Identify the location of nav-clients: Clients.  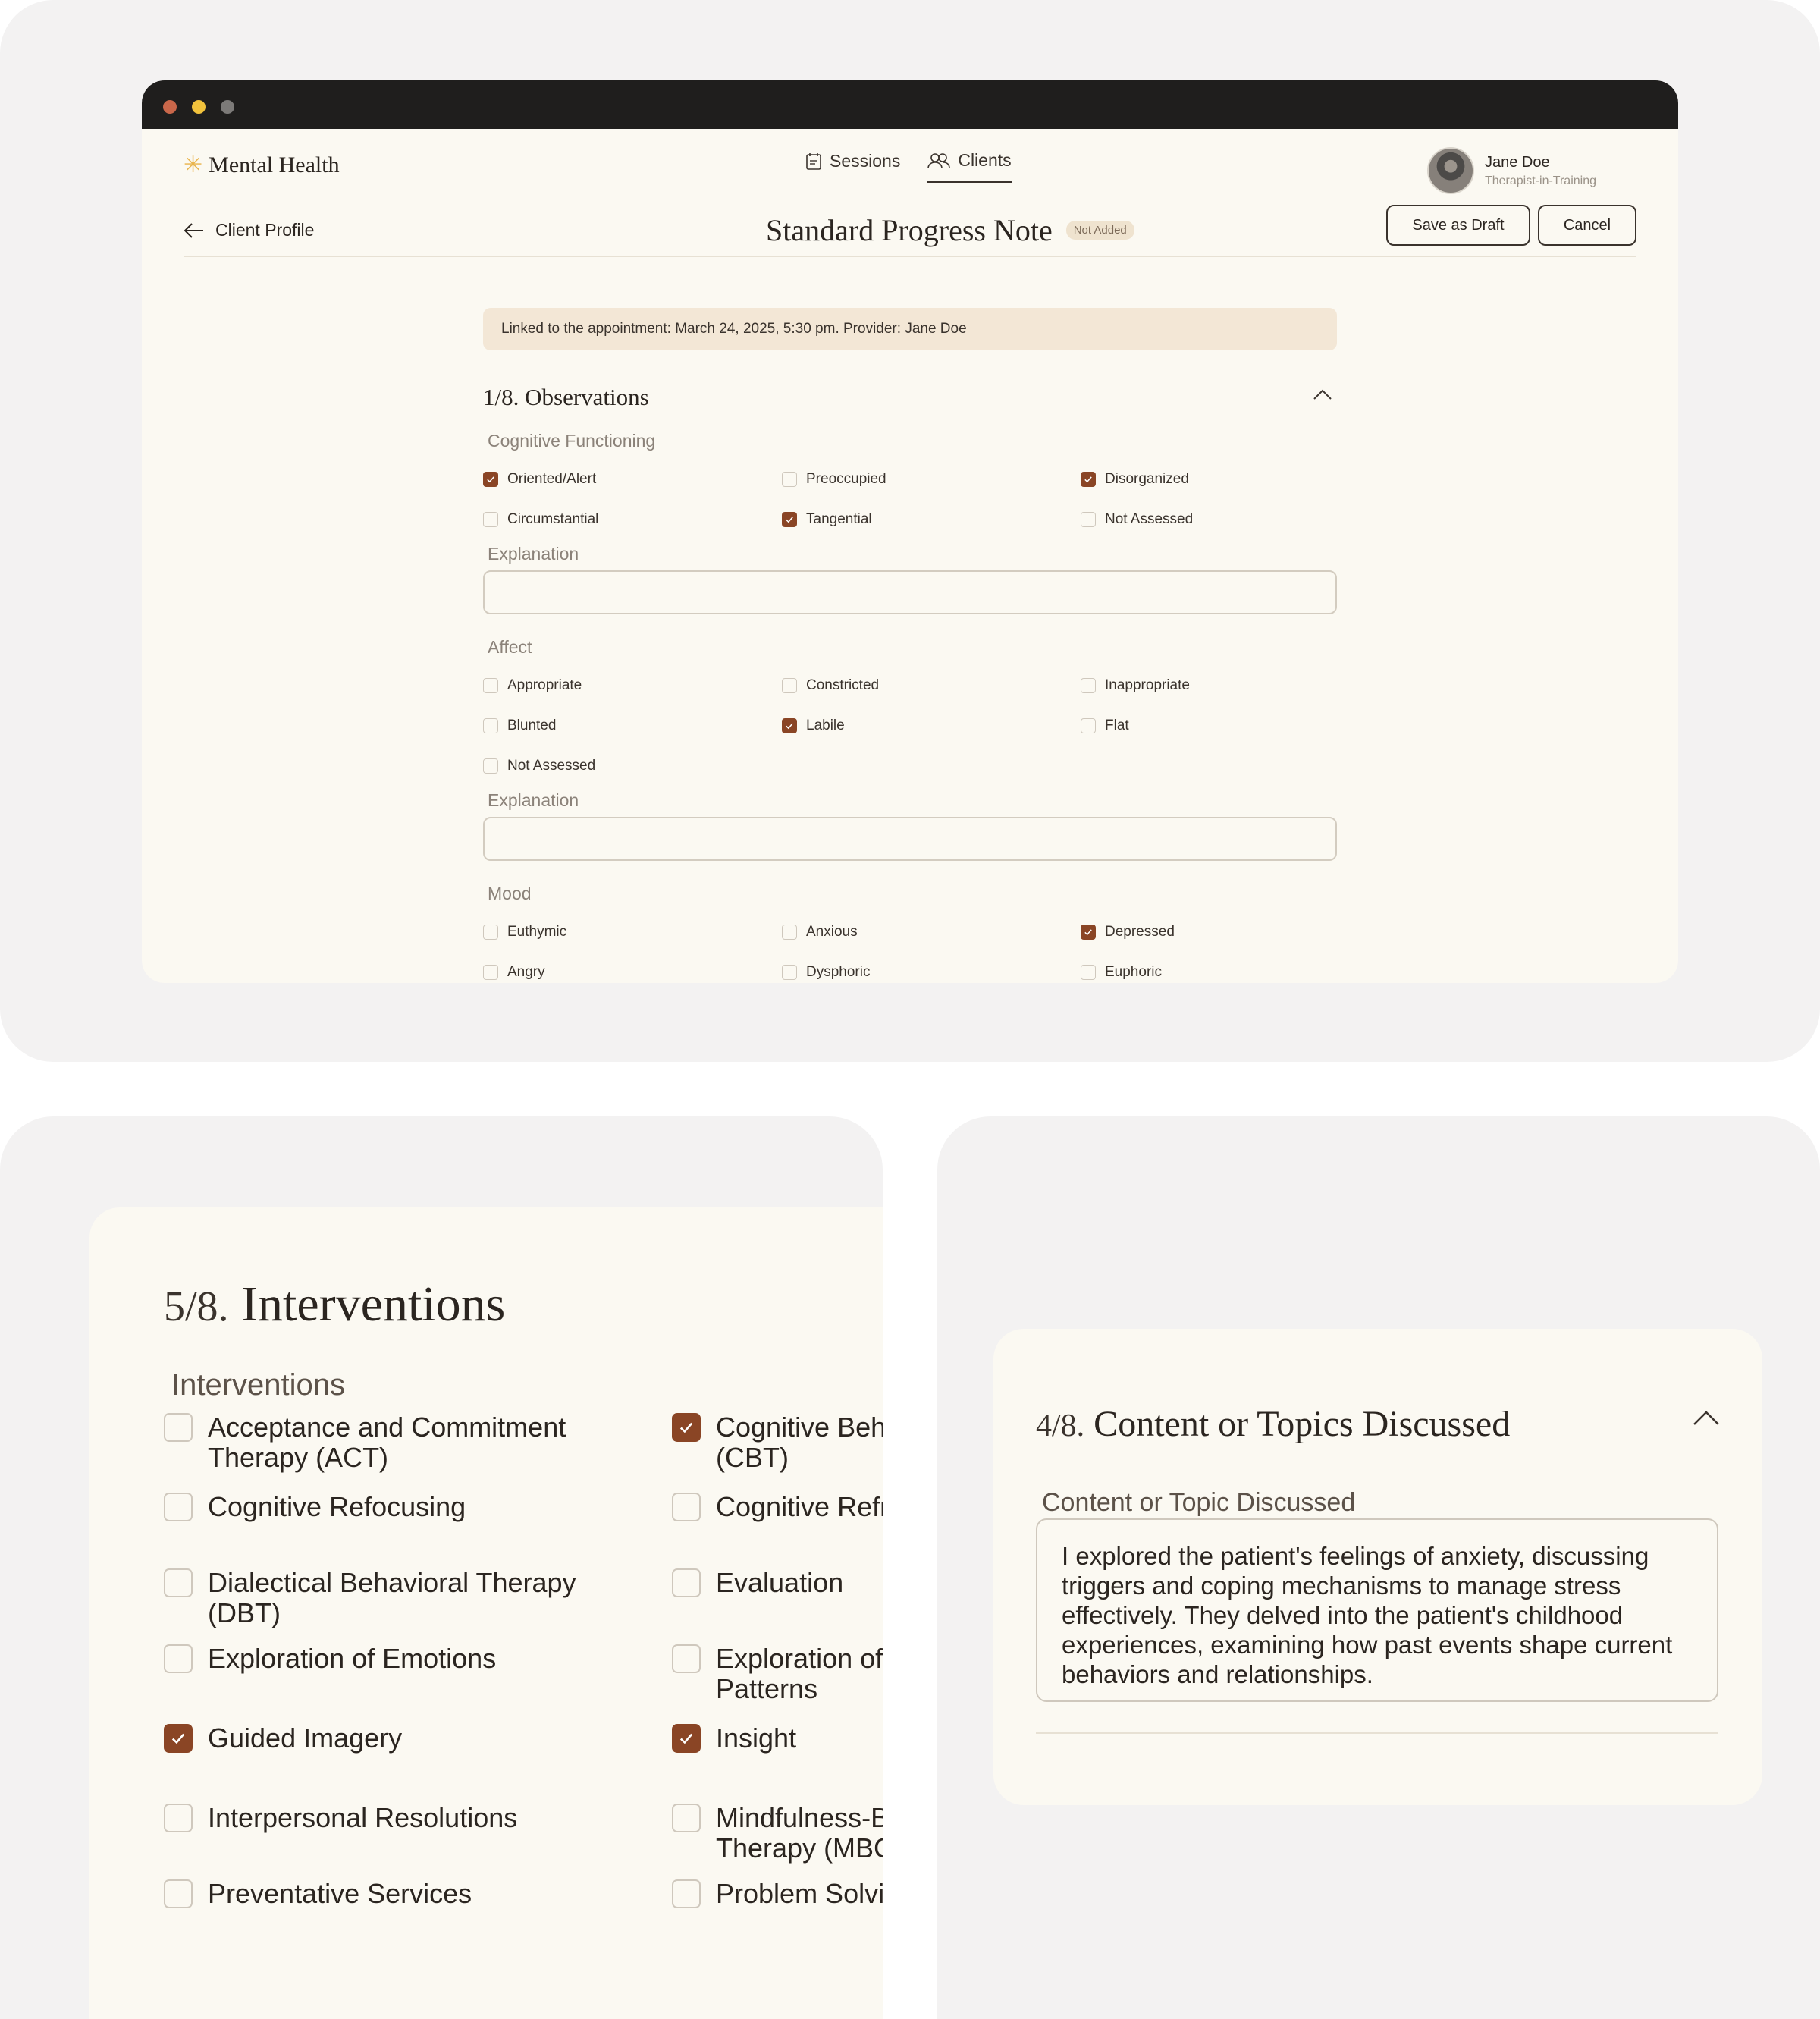
(969, 166).